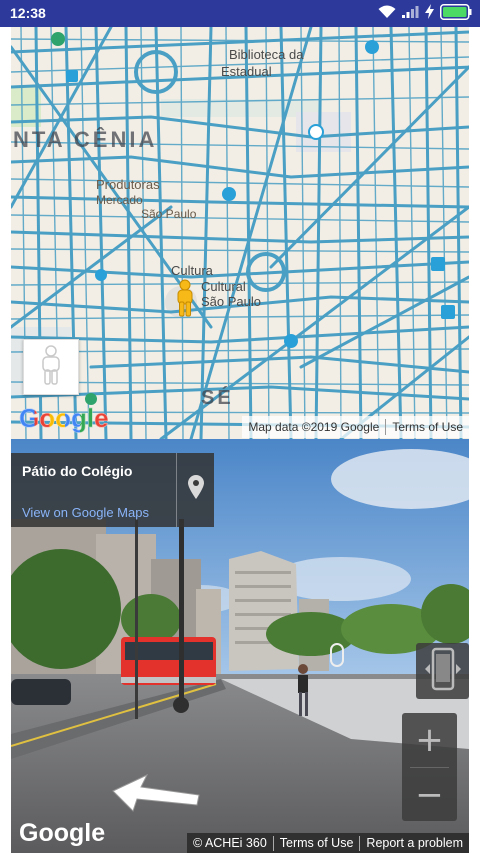  I want to click on pegman-marker-icon, so click(185, 300).